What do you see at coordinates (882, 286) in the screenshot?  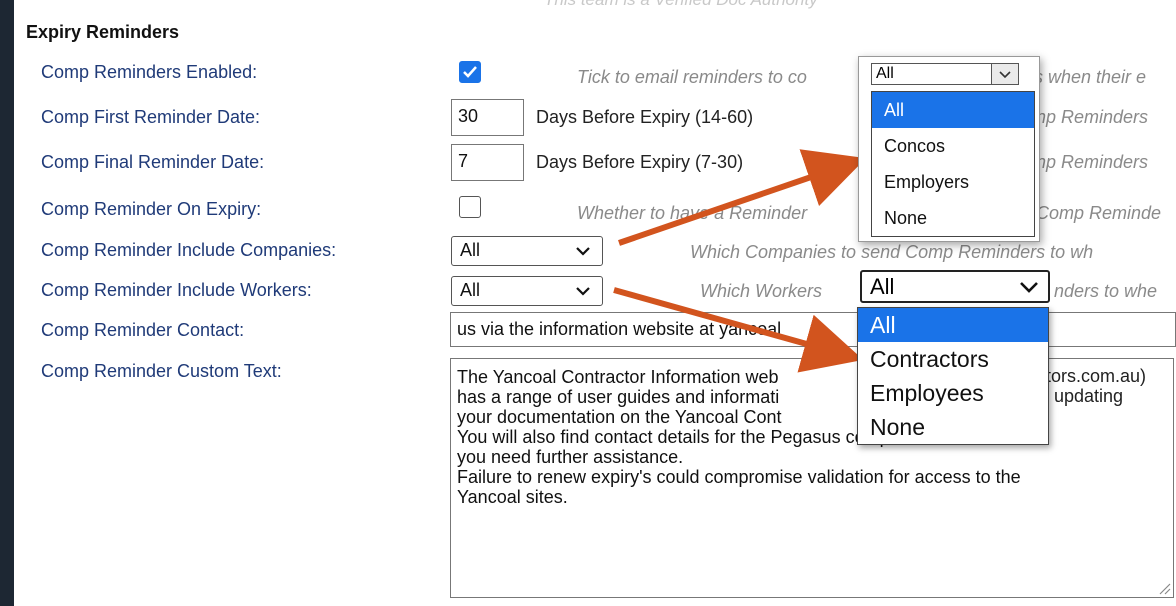 I see `workers-dropdown-value: All` at bounding box center [882, 286].